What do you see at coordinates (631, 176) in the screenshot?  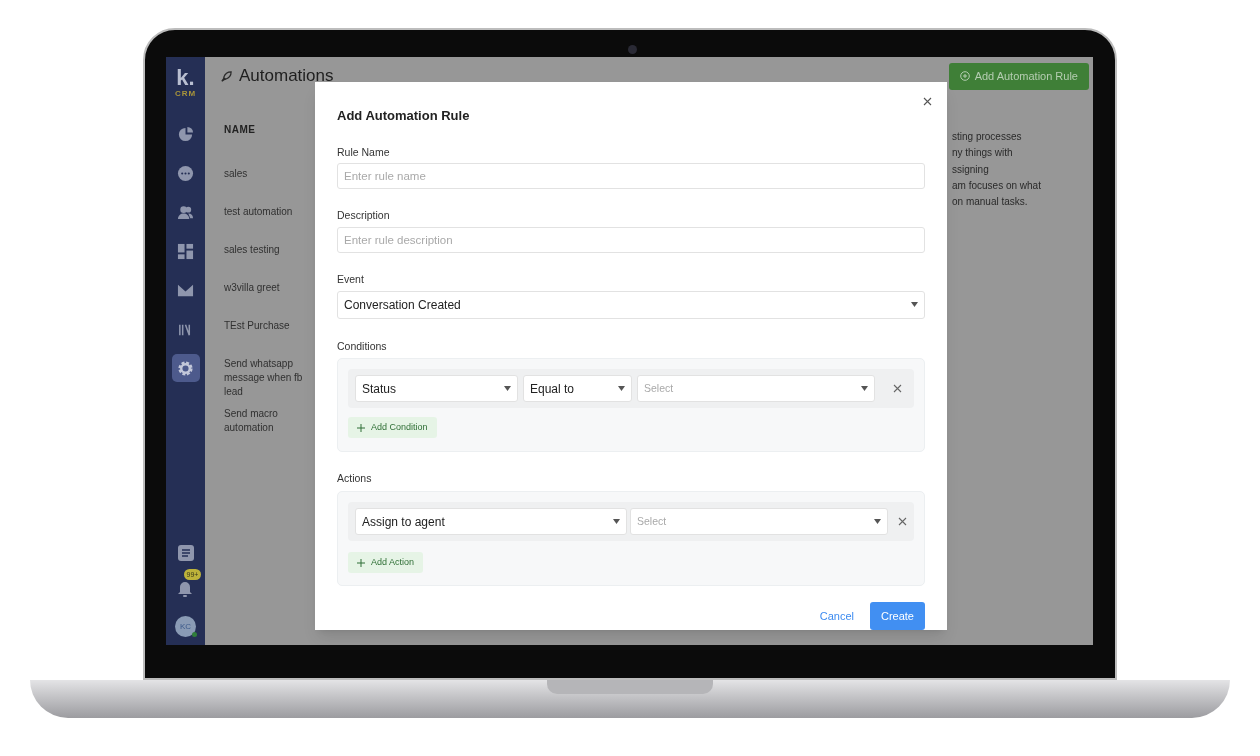 I see `text-input-field: Enter rule name` at bounding box center [631, 176].